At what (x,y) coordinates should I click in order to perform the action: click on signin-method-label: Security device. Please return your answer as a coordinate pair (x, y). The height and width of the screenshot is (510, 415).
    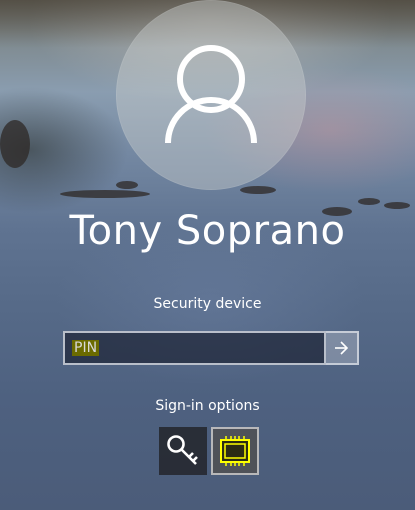
    Looking at the image, I should click on (207, 304).